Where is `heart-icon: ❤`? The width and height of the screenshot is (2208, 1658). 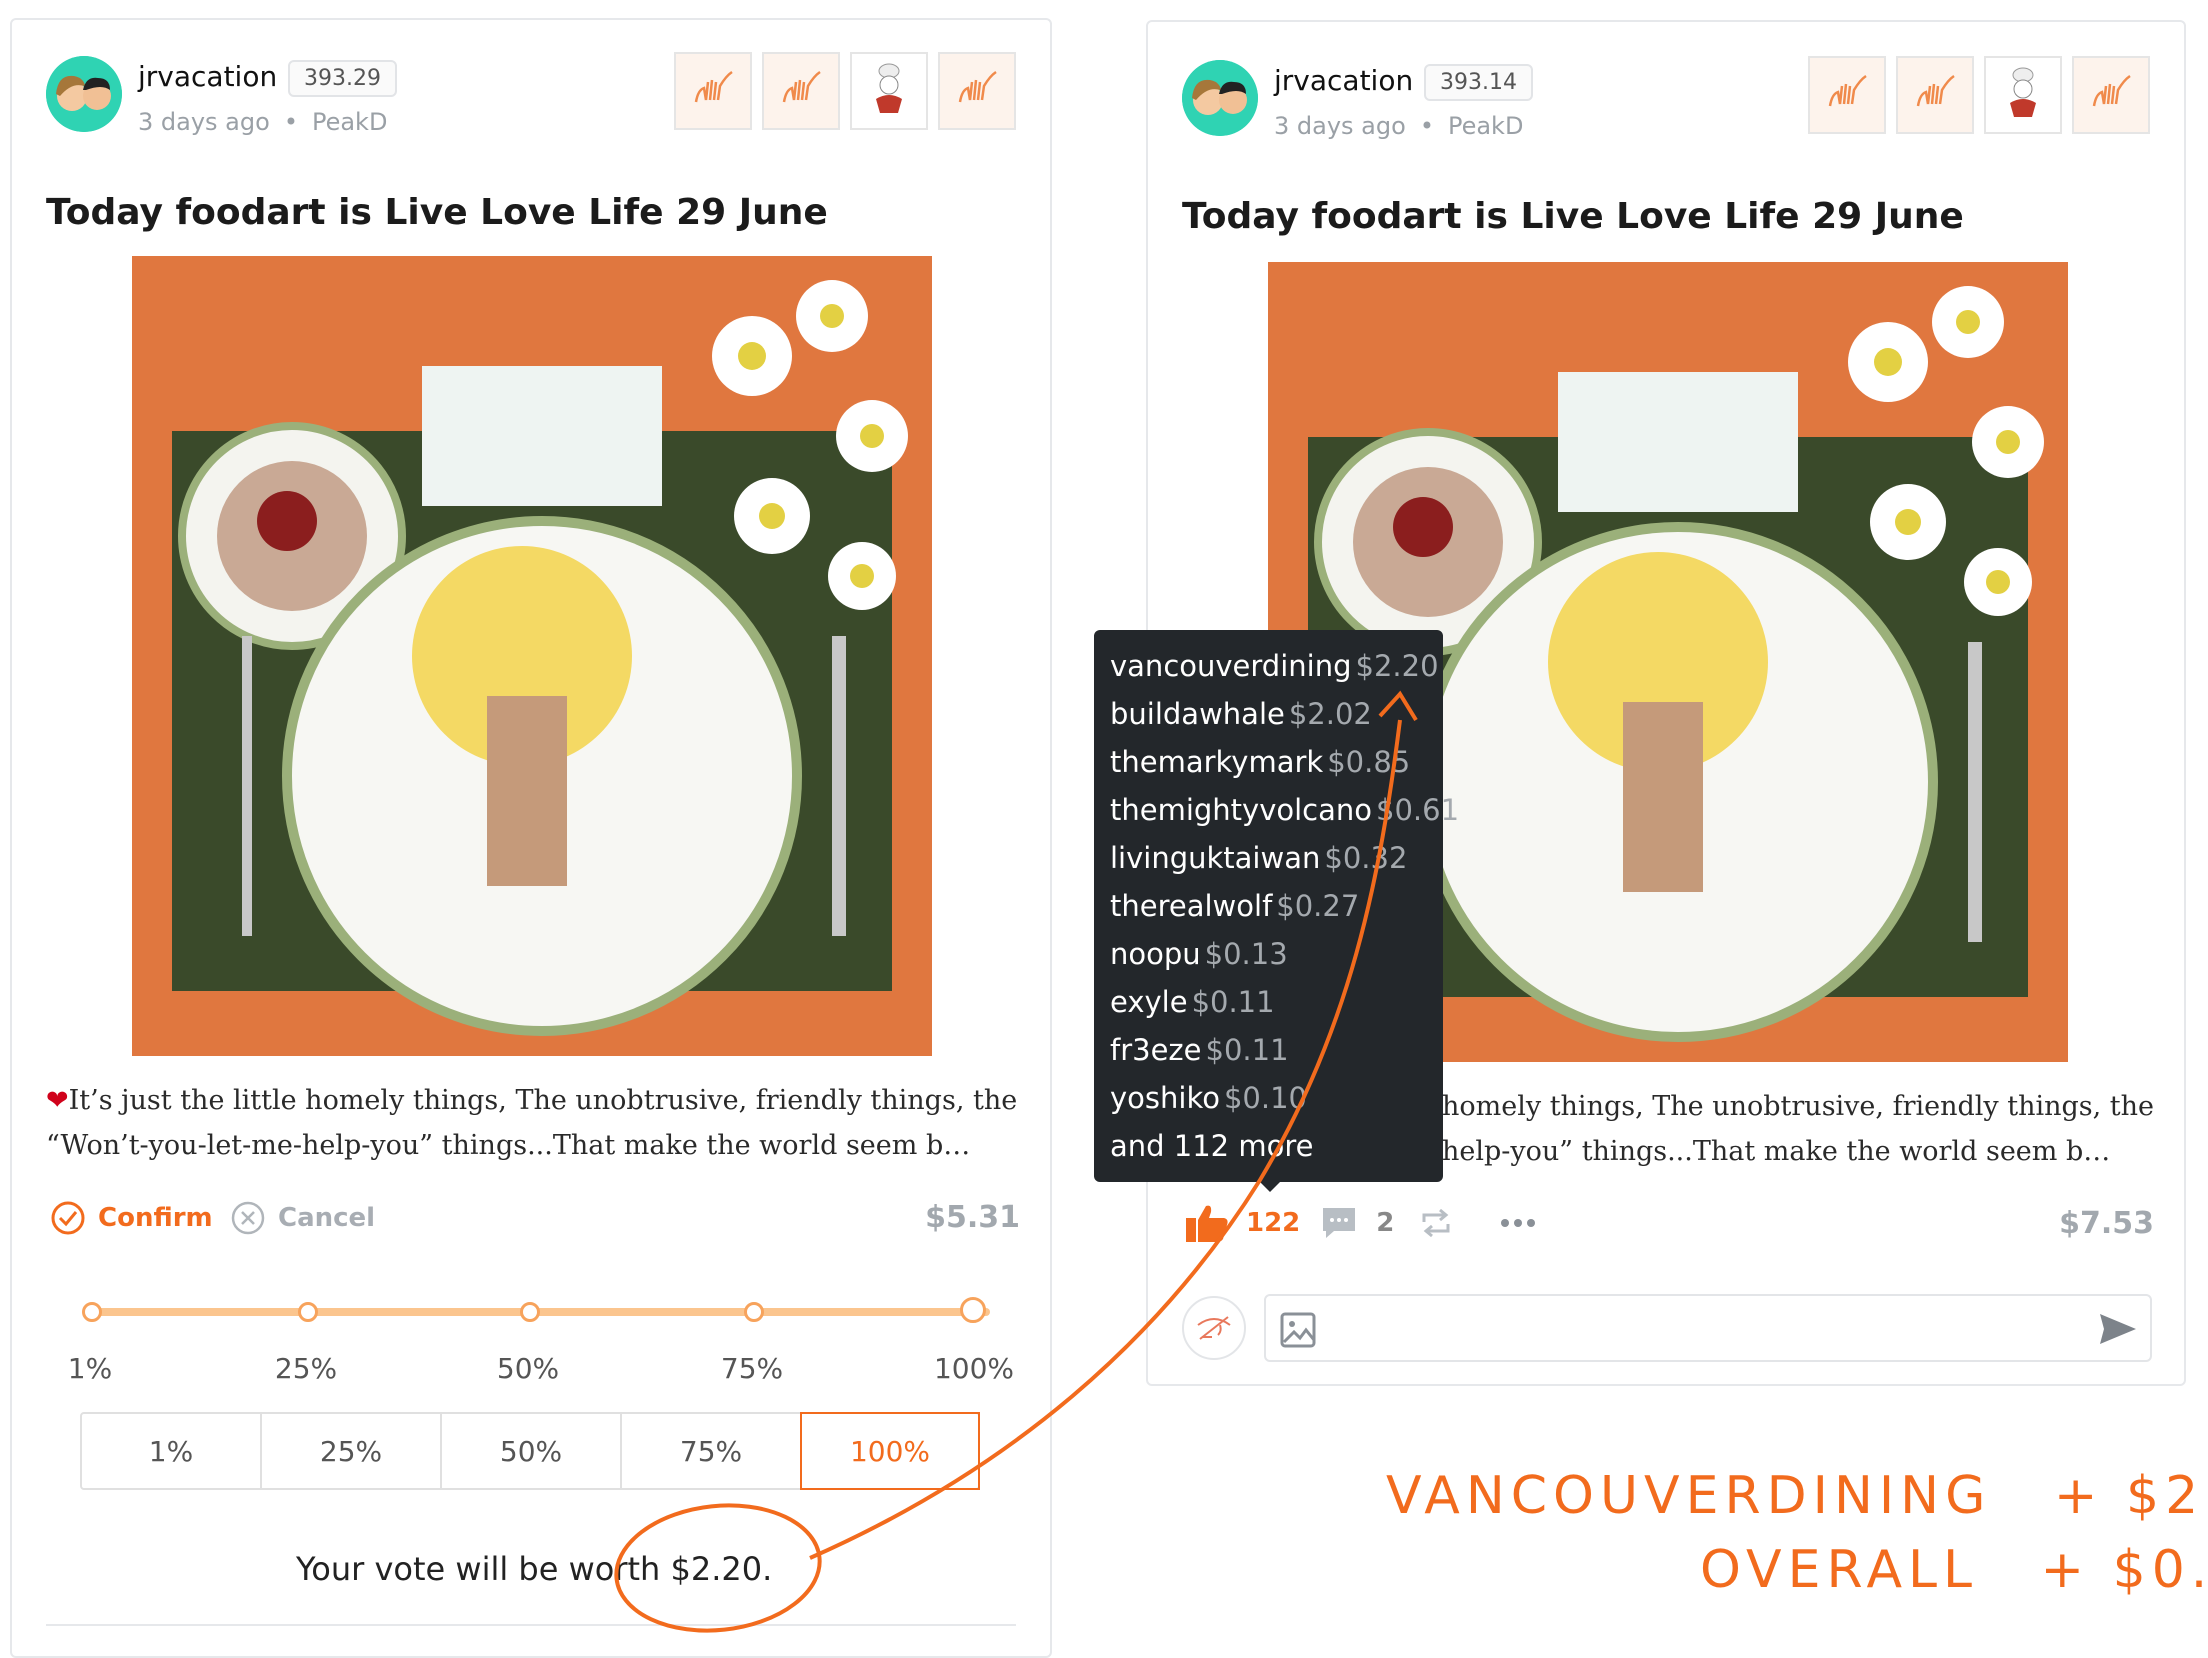
heart-icon: ❤ is located at coordinates (57, 1100).